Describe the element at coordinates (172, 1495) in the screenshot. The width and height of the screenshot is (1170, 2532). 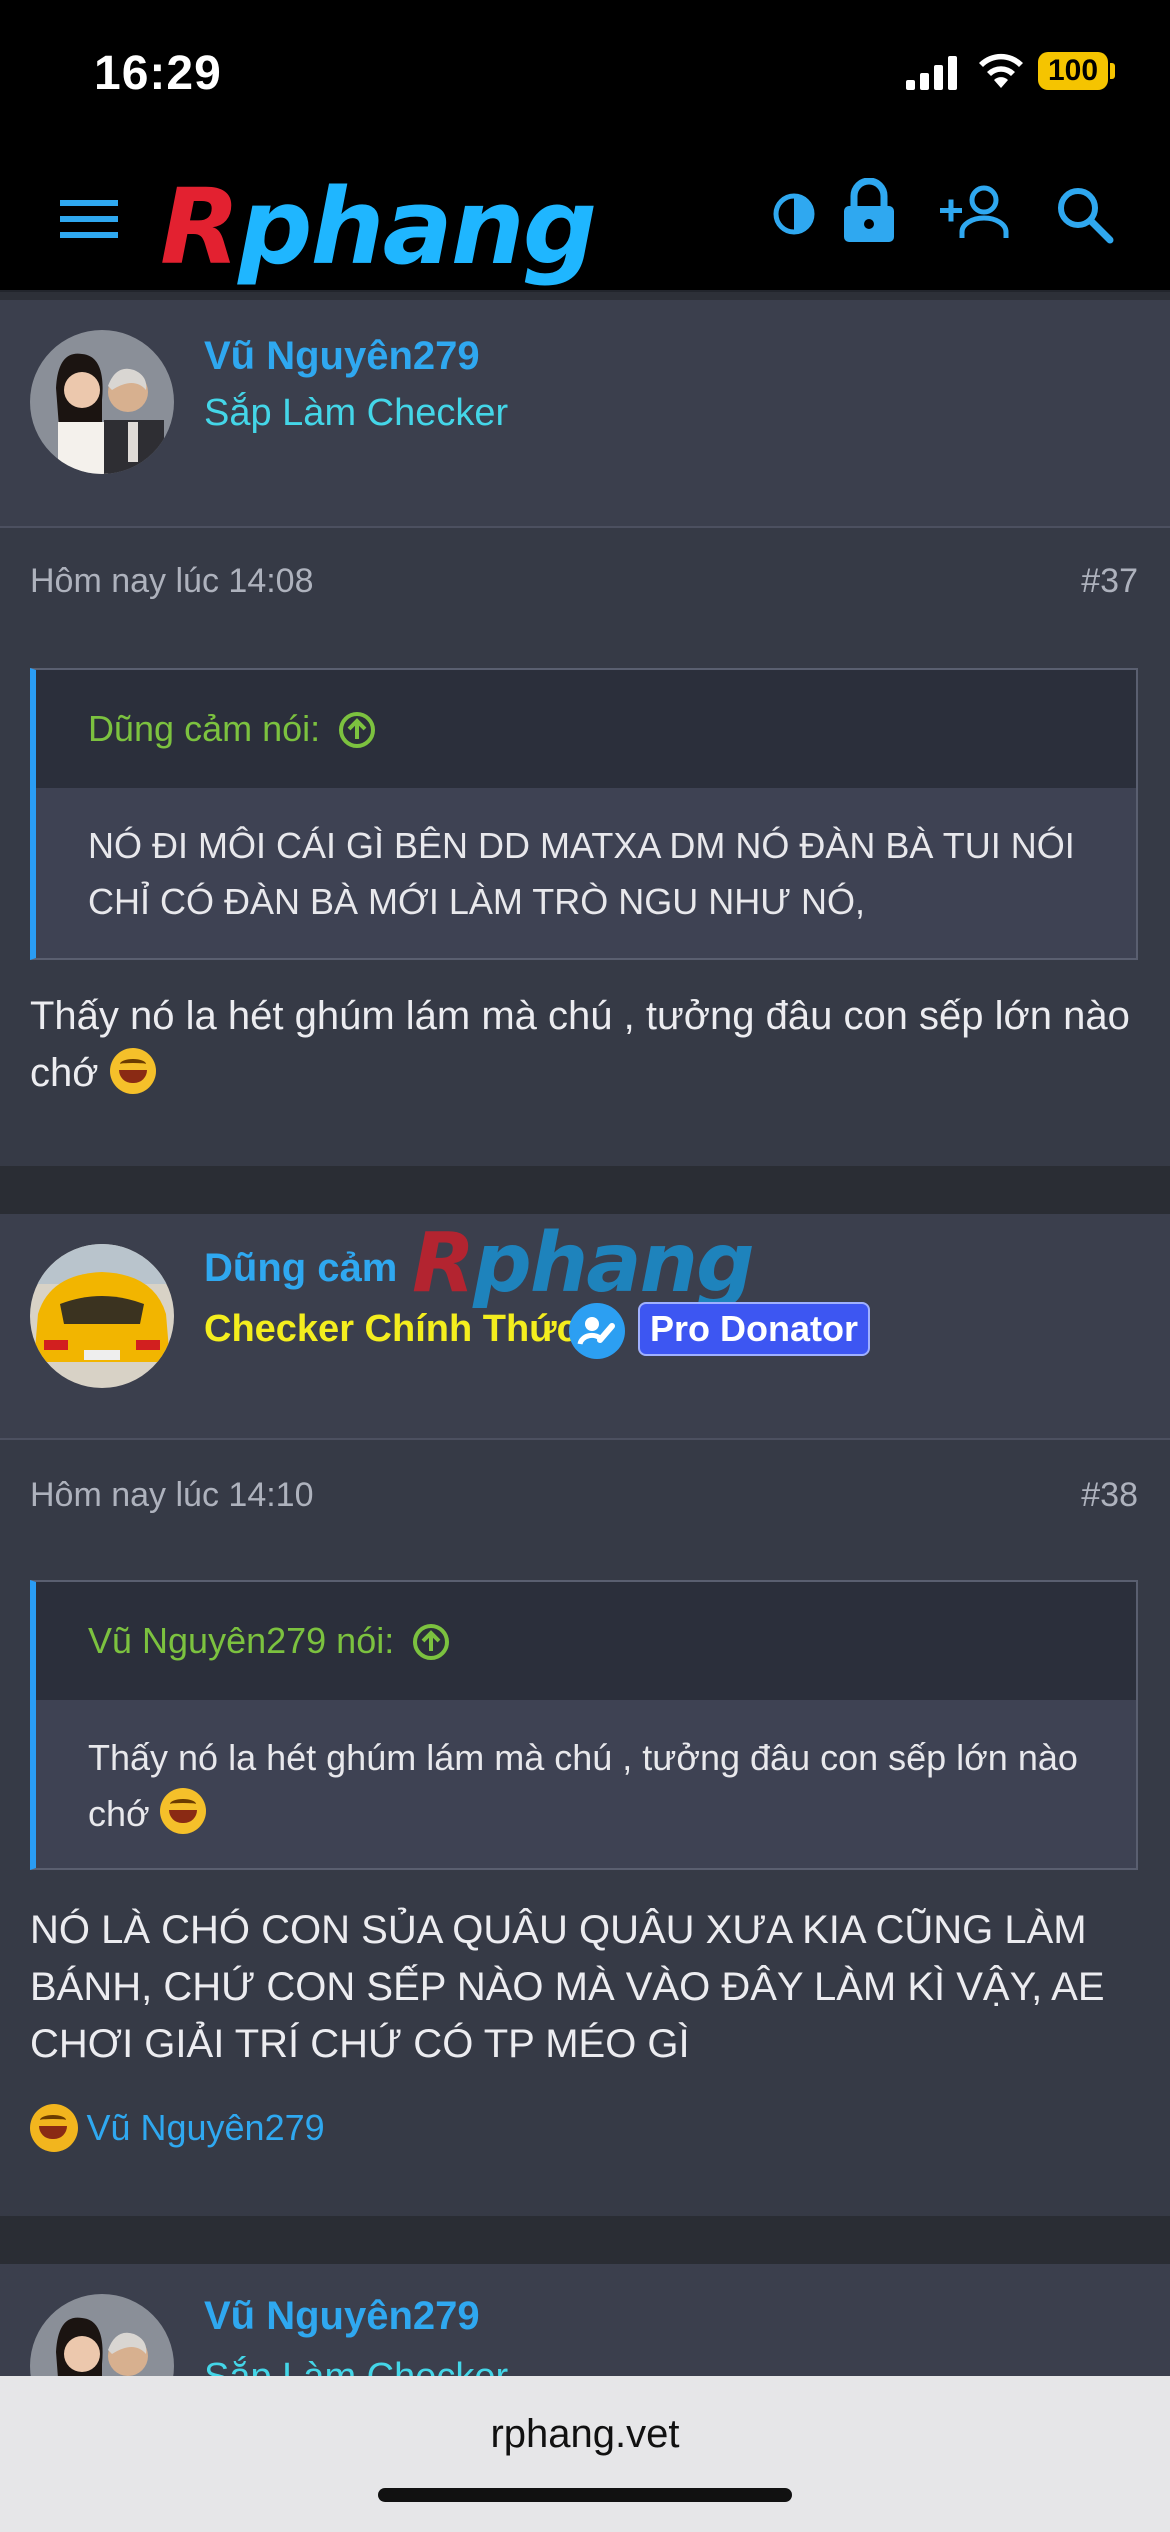
I see `post-date: Hôm nay lúc 14:10` at that location.